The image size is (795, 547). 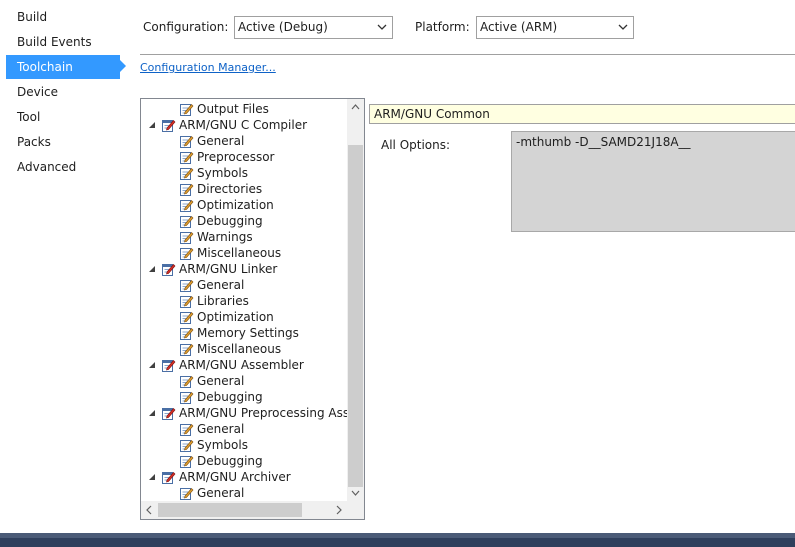 What do you see at coordinates (227, 125) in the screenshot?
I see `tree-group: ARM/GNU C Compiler` at bounding box center [227, 125].